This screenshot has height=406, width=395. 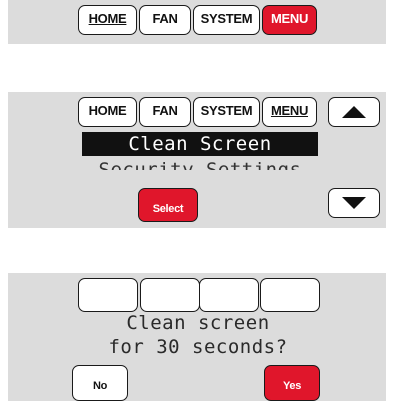 What do you see at coordinates (200, 163) in the screenshot?
I see `menu-item-security-settings: Security Settings` at bounding box center [200, 163].